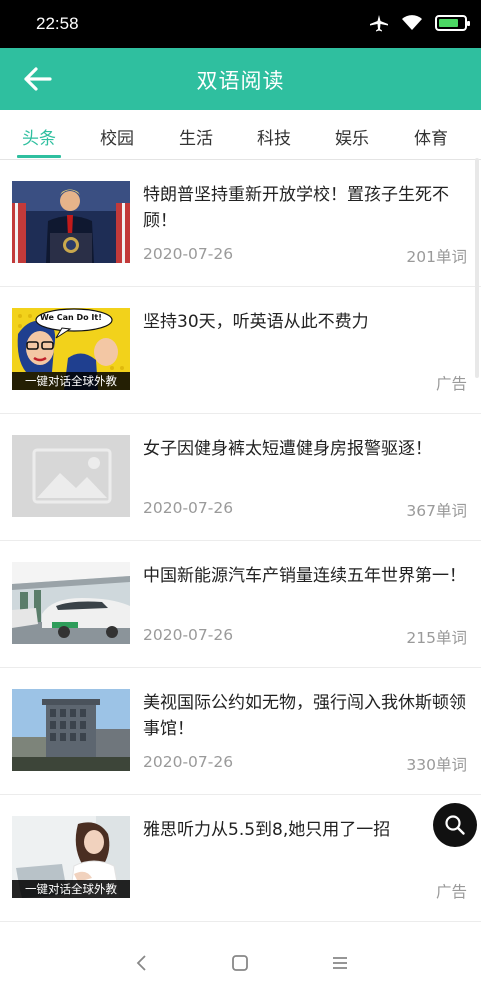 Image resolution: width=481 pixels, height=982 pixels. What do you see at coordinates (436, 638) in the screenshot?
I see `article-word-count: 215单词` at bounding box center [436, 638].